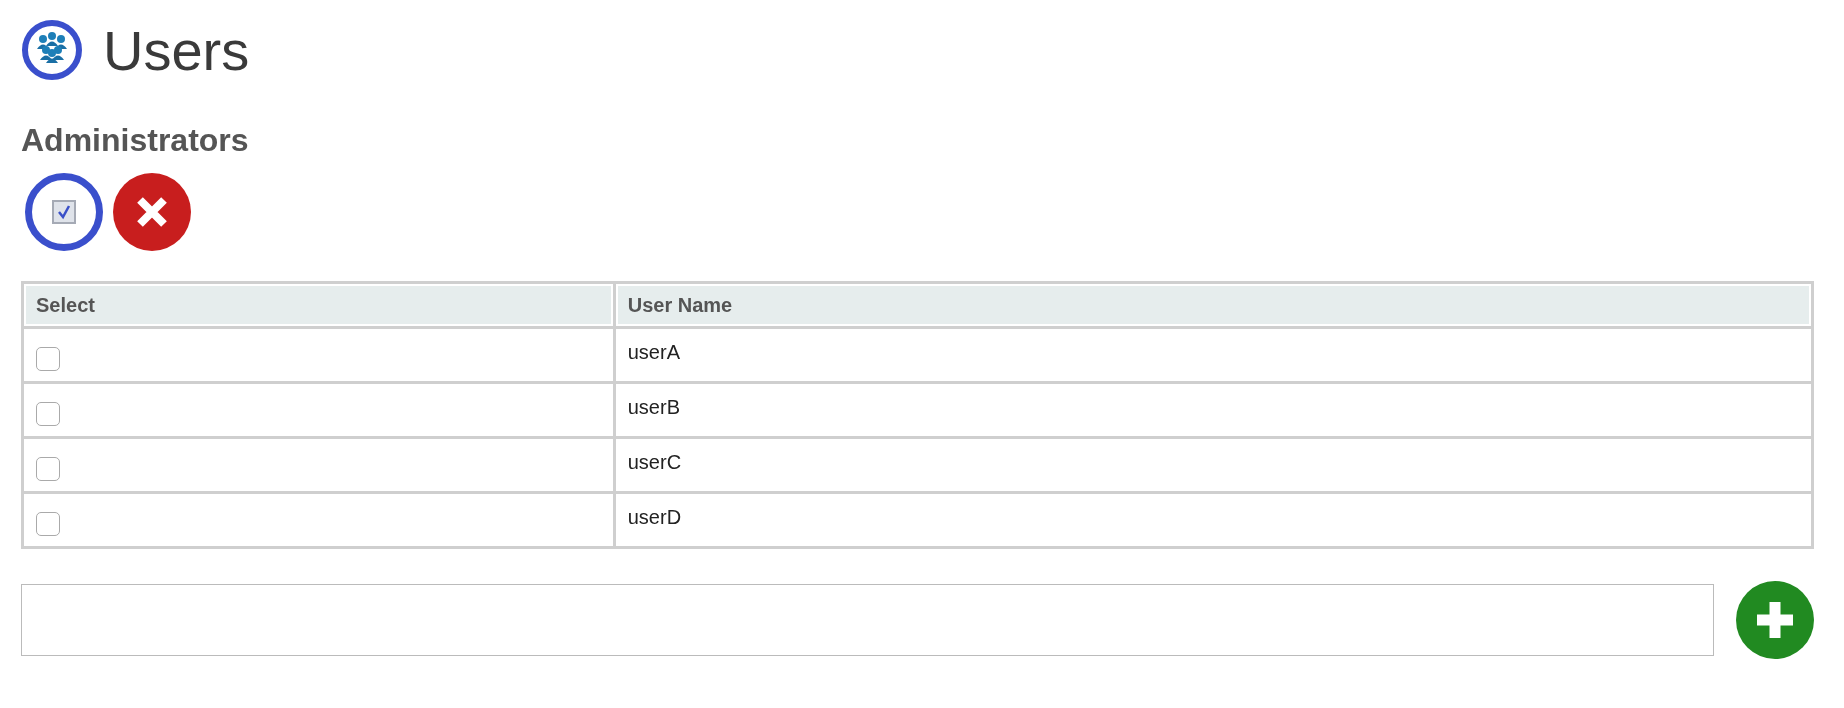 The height and width of the screenshot is (708, 1844). What do you see at coordinates (1213, 355) in the screenshot?
I see `table-cell: userA` at bounding box center [1213, 355].